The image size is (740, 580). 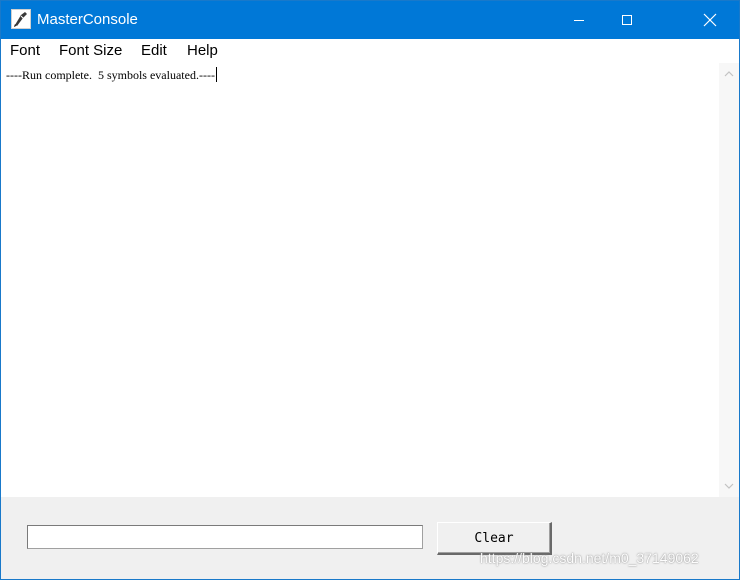 I want to click on command-panel: Clear, so click(x=370, y=538).